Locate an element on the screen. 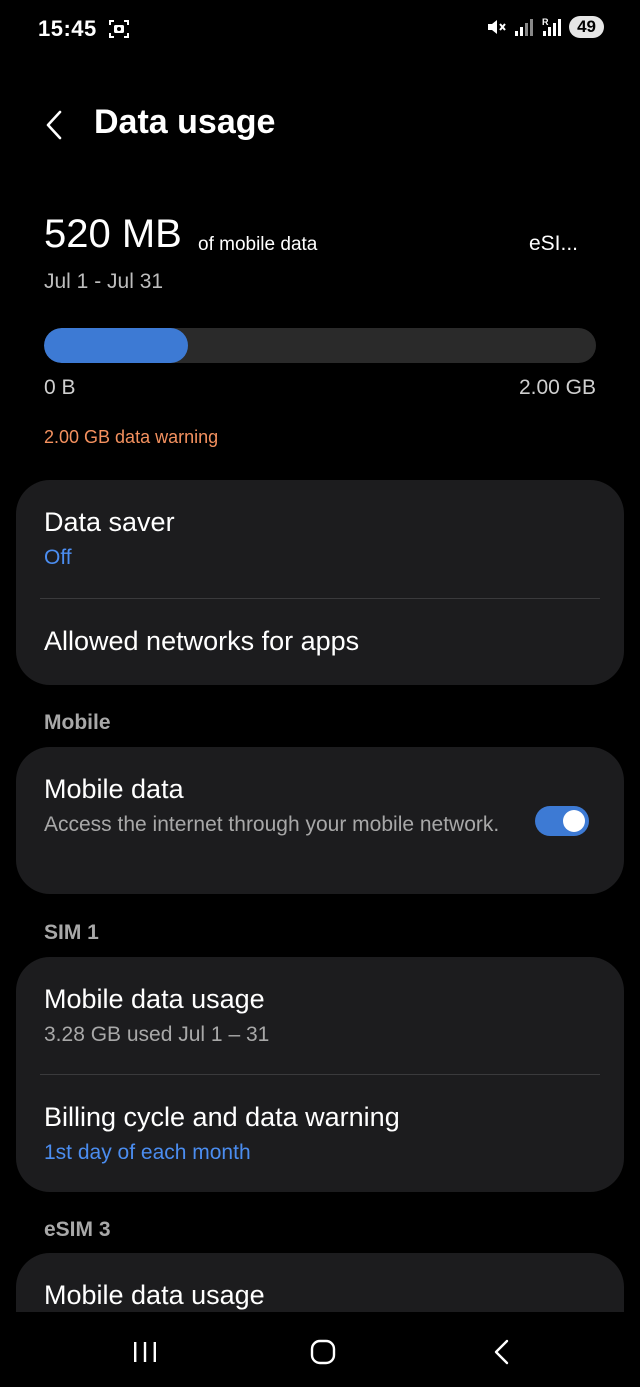 The width and height of the screenshot is (640, 1387). esim3-data-usage-title: Mobile data usage is located at coordinates (154, 1295).